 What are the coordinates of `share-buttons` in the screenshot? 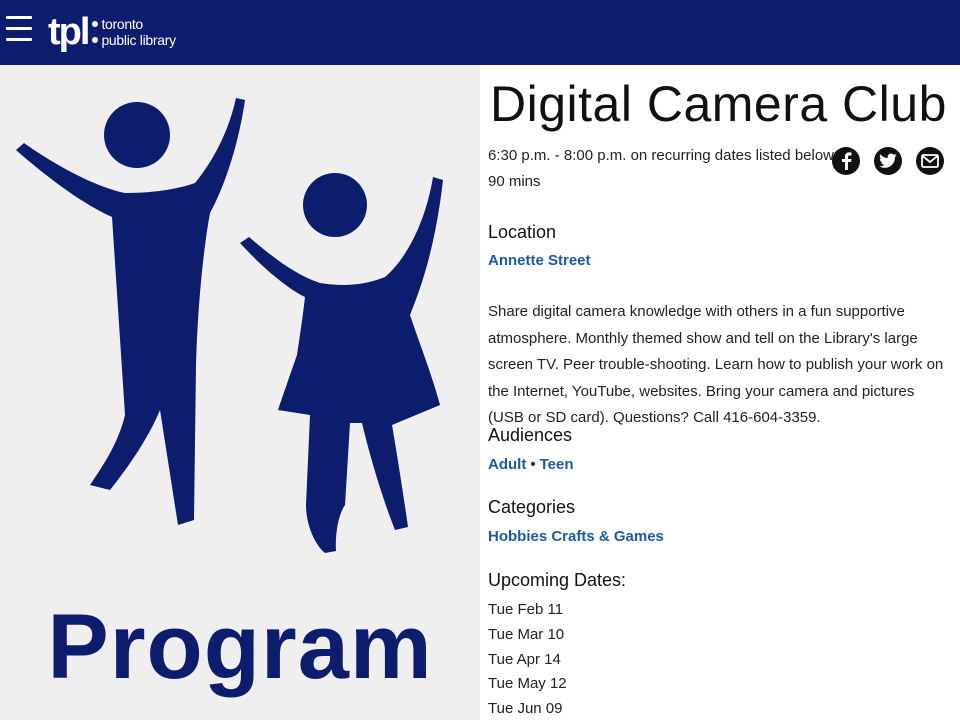 It's located at (888, 161).